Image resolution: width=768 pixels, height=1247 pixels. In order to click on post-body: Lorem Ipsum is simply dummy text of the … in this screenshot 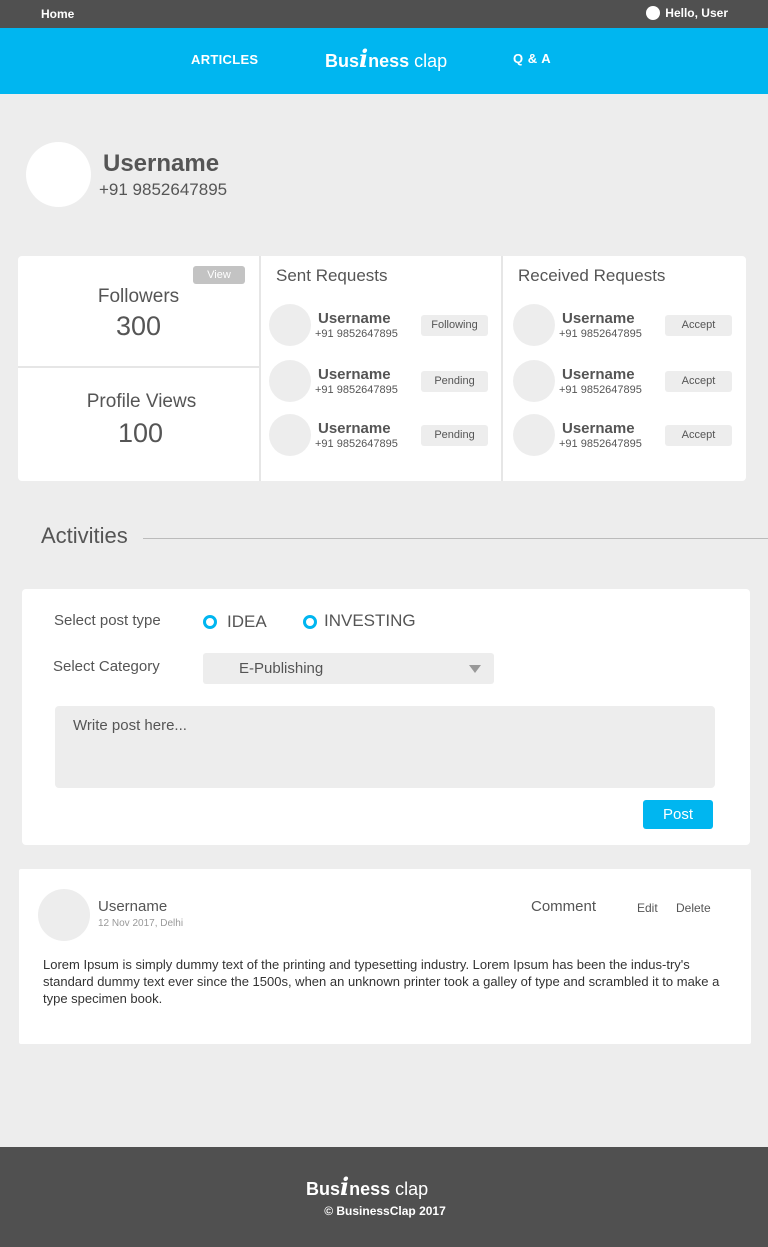, I will do `click(381, 981)`.